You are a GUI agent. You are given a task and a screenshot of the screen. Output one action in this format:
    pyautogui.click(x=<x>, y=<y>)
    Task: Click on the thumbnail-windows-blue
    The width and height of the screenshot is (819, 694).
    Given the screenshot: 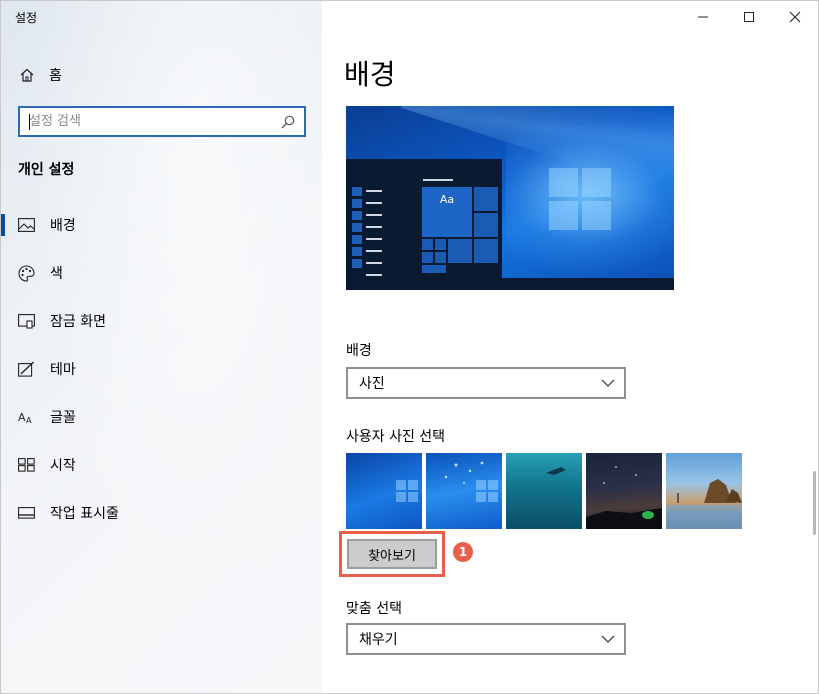 What is the action you would take?
    pyautogui.click(x=384, y=491)
    